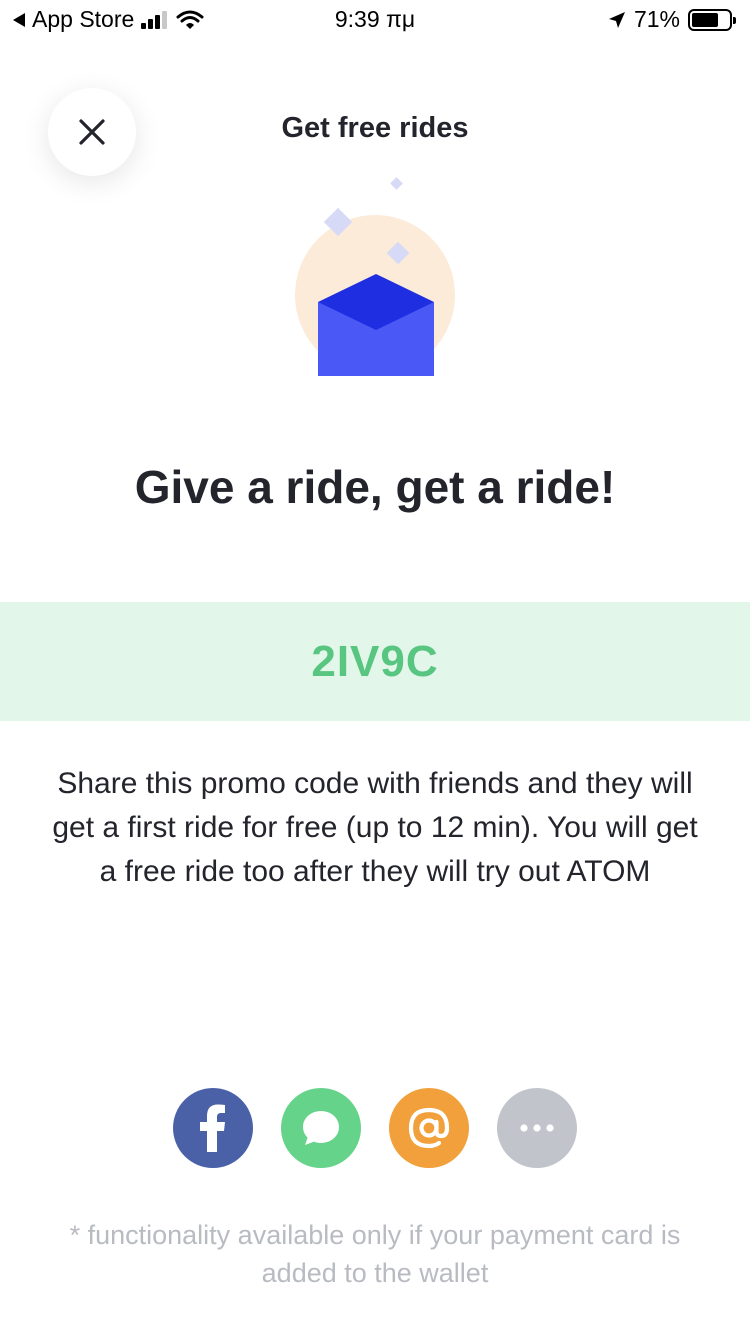 The image size is (750, 1334). Describe the element at coordinates (190, 19) in the screenshot. I see `wifi-icon` at that location.